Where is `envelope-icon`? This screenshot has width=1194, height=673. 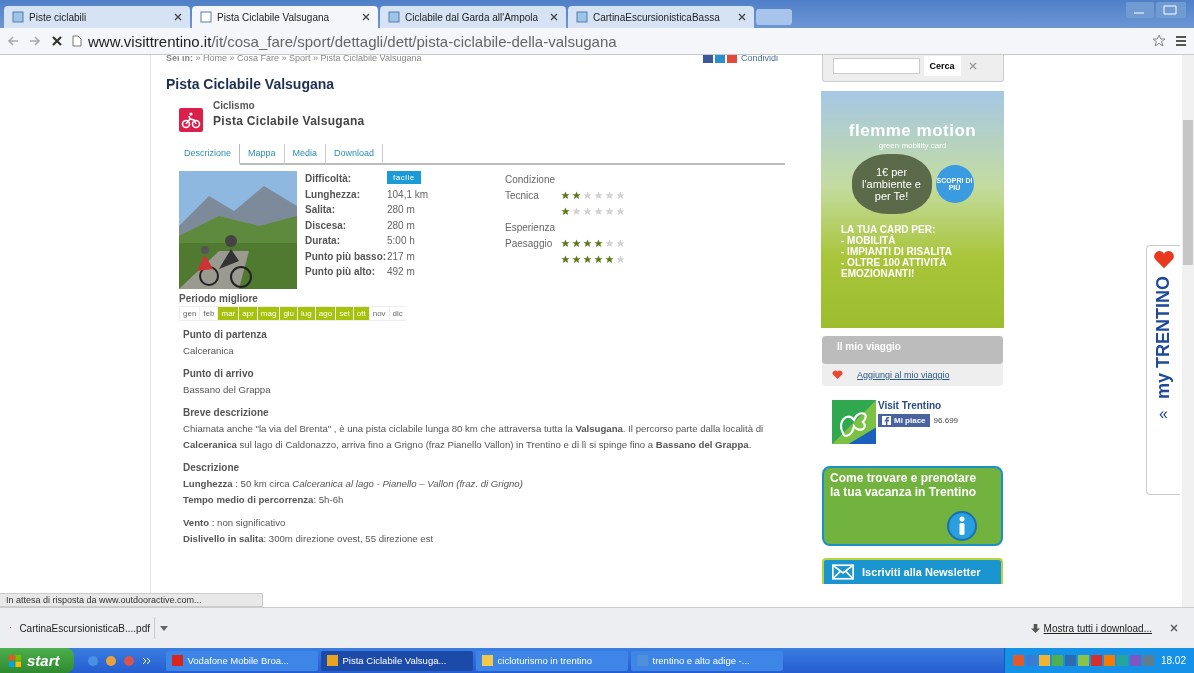
envelope-icon is located at coordinates (843, 572).